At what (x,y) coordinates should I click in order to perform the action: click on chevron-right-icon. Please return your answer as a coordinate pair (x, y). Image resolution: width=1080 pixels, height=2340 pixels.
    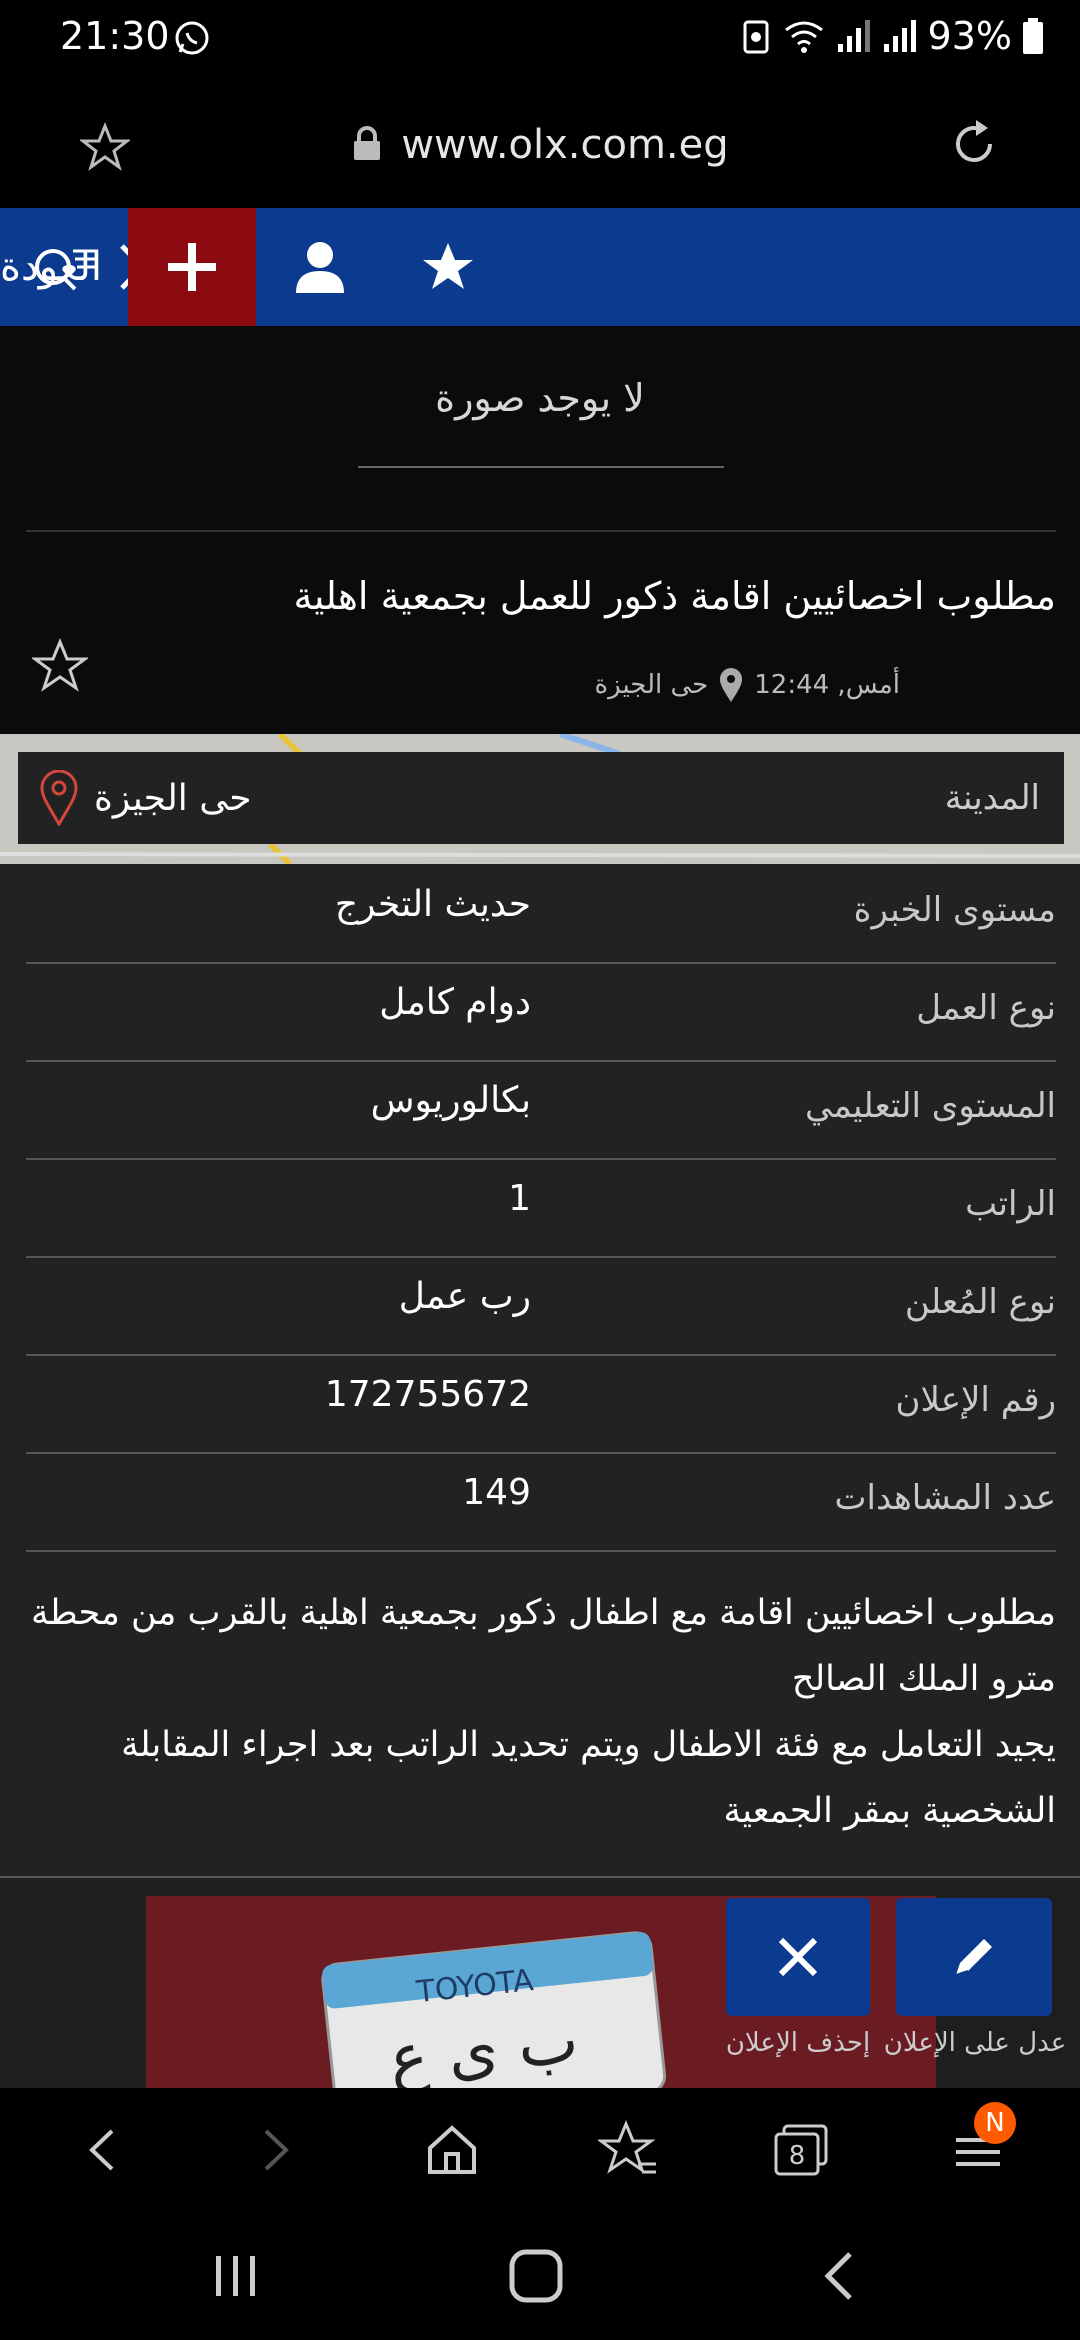
    Looking at the image, I should click on (276, 2150).